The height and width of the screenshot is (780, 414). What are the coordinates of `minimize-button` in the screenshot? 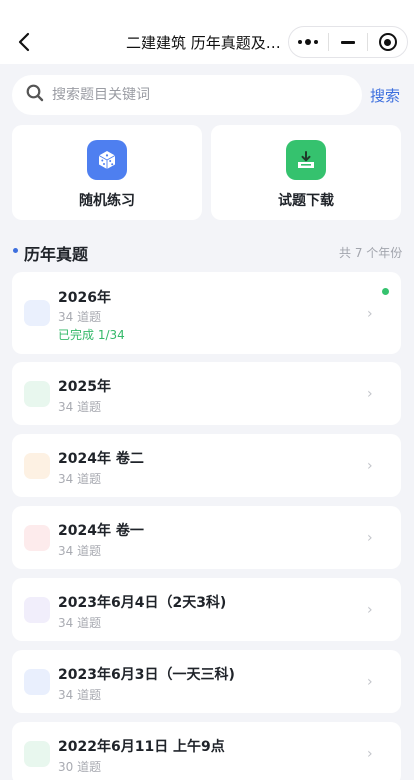 It's located at (348, 42).